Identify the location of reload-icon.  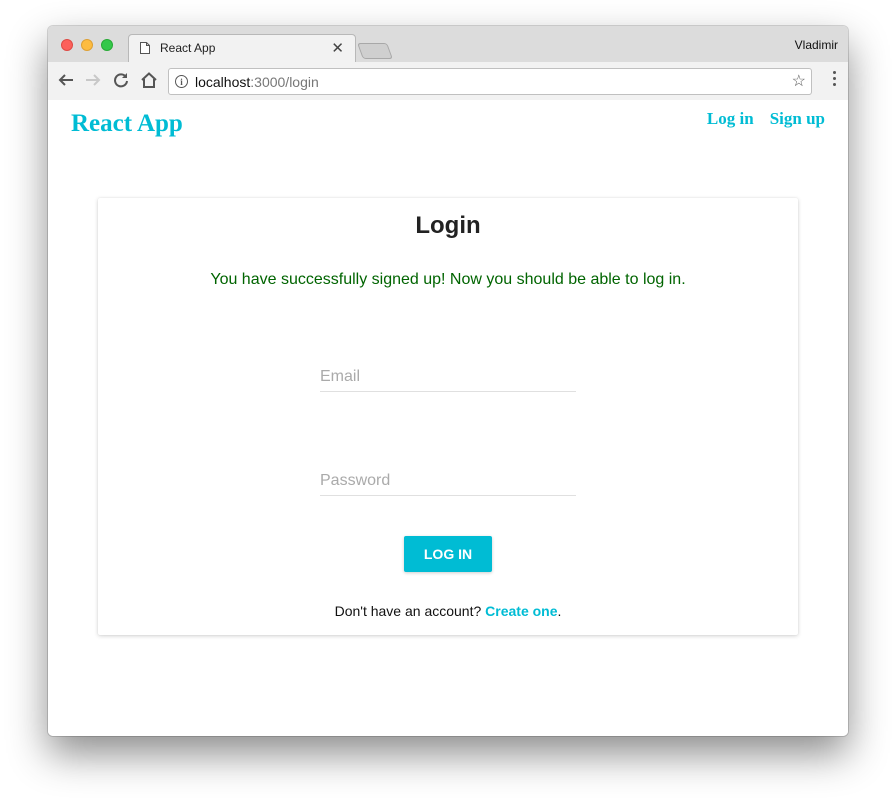
(121, 80).